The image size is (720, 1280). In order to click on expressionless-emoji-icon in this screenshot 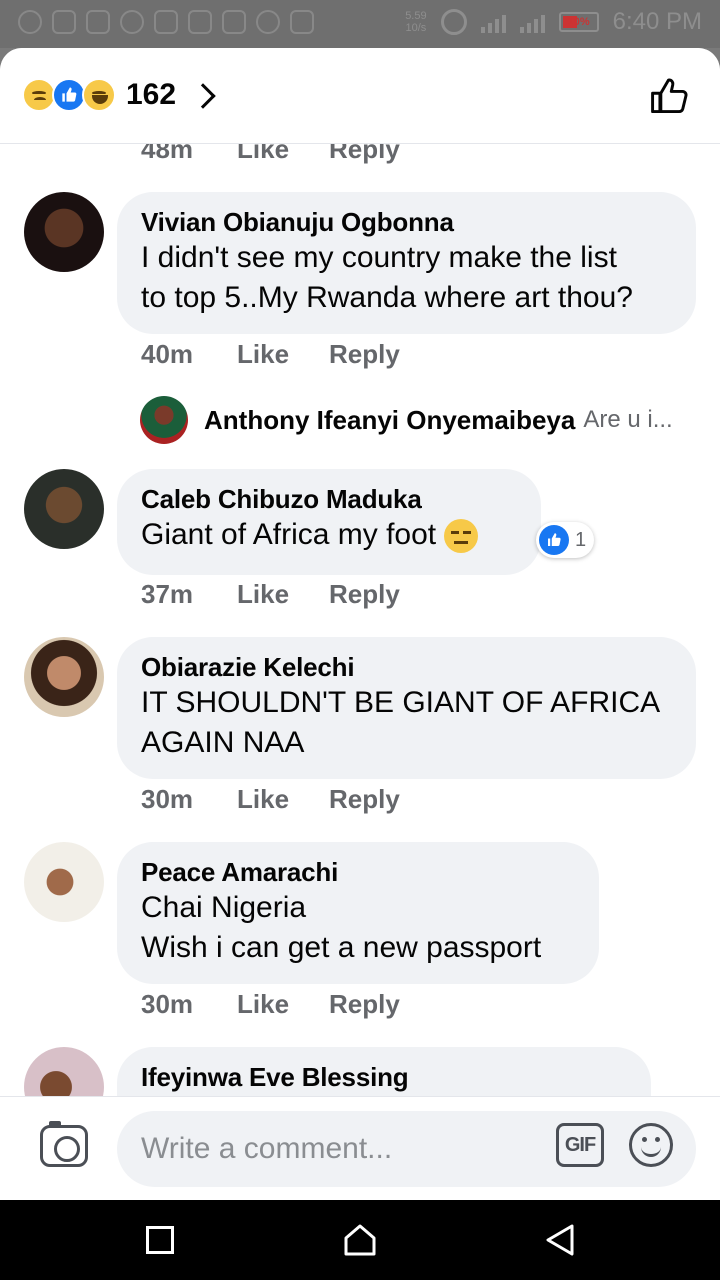, I will do `click(461, 536)`.